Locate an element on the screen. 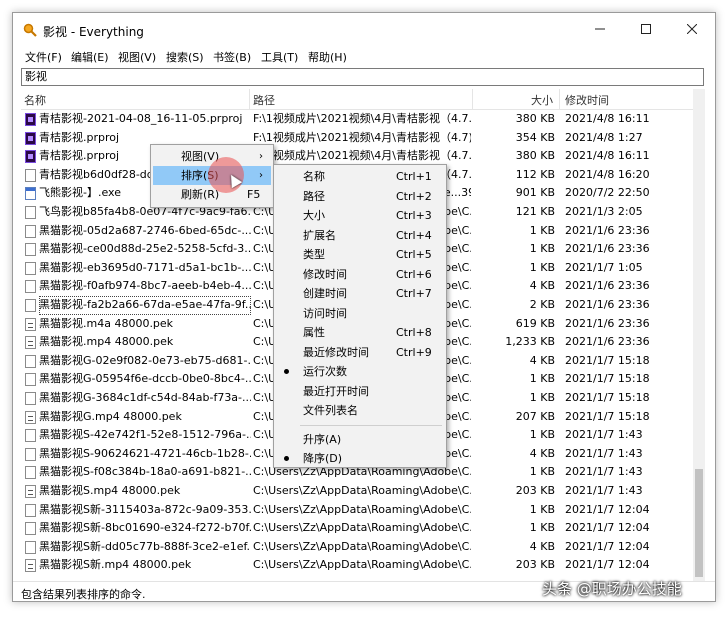 The height and width of the screenshot is (617, 726). menu-view: 视图(V) is located at coordinates (137, 57).